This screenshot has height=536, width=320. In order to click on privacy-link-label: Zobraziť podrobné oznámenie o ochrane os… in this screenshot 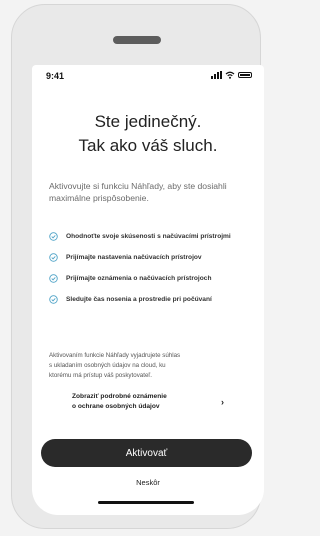, I will do `click(119, 402)`.